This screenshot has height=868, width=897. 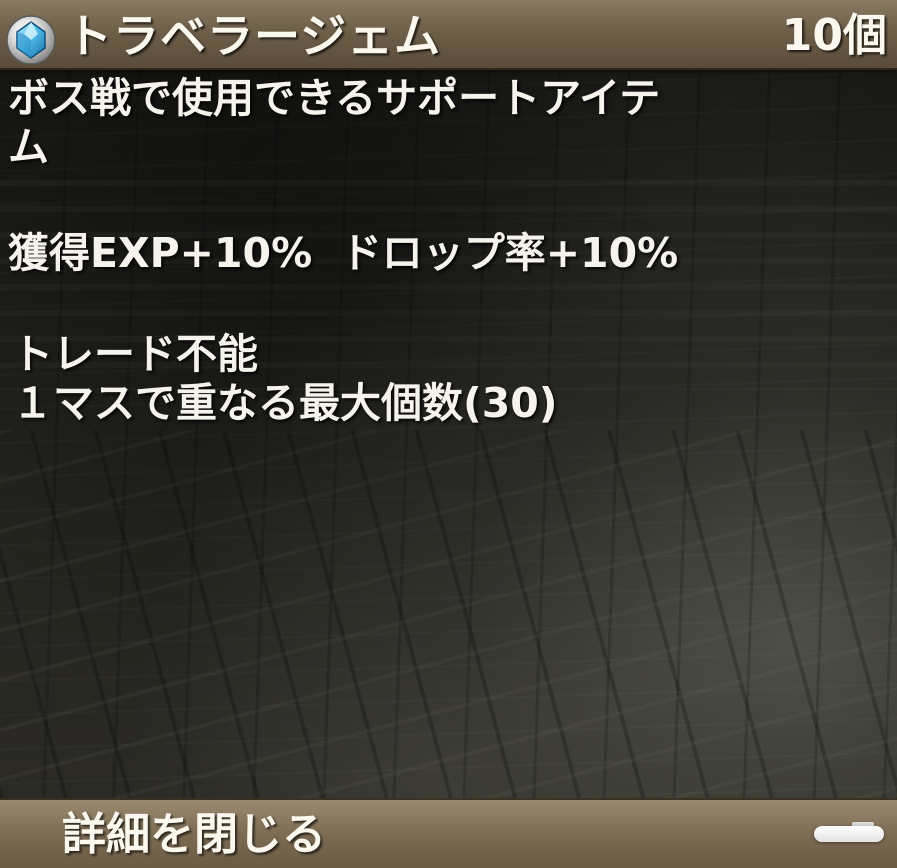 What do you see at coordinates (343, 253) in the screenshot?
I see `effects-text: 獲得EXP+10% ドロップ率+10%` at bounding box center [343, 253].